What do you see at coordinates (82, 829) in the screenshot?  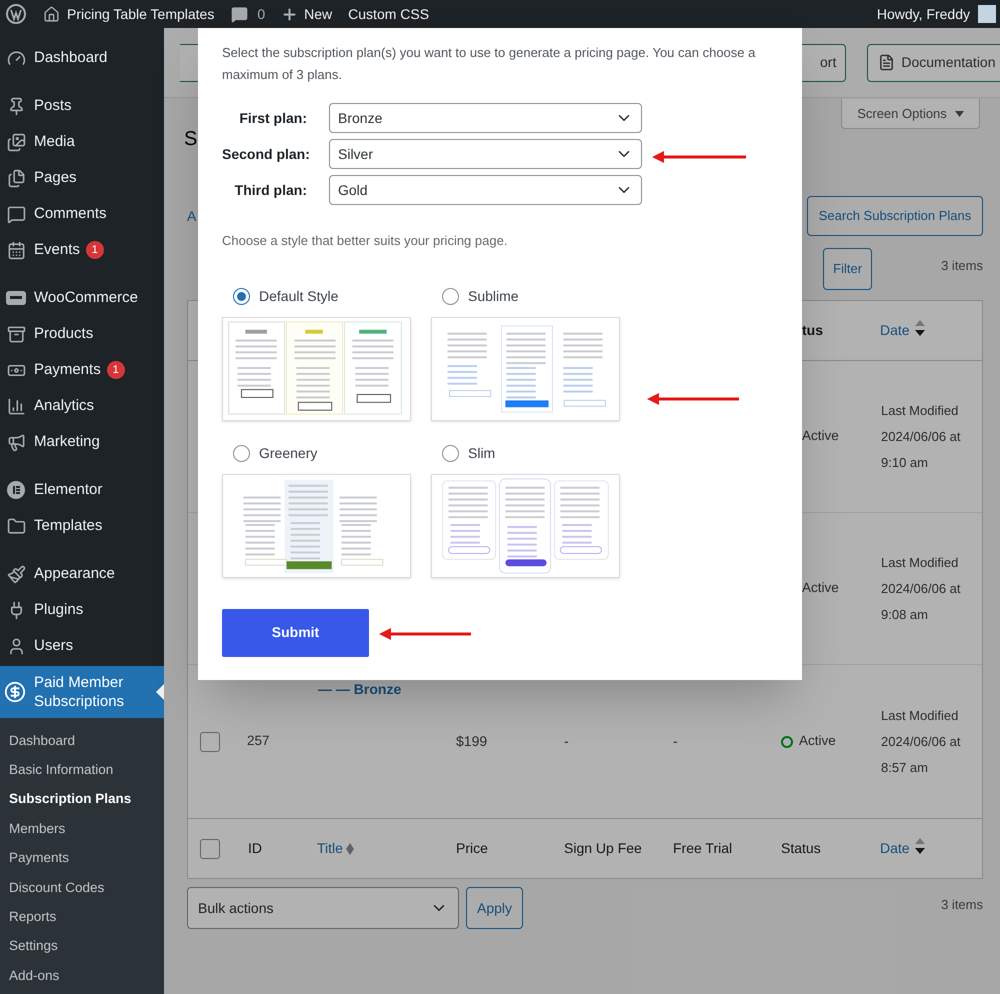 I see `submenu-item: Members` at bounding box center [82, 829].